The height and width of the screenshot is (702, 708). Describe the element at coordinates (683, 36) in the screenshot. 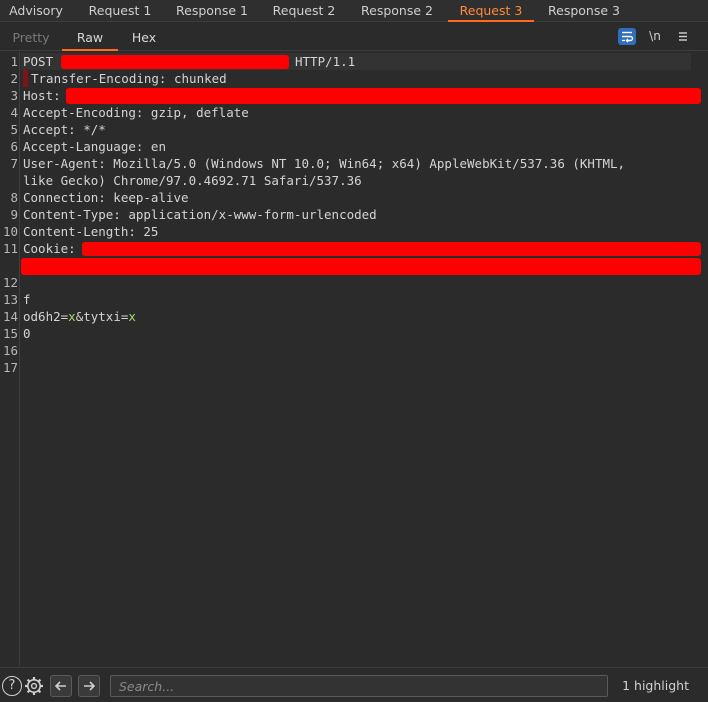

I see `hamburger-menu-icon` at that location.